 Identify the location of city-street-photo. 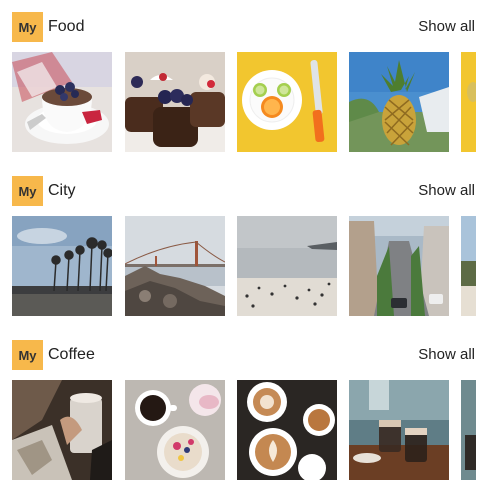
(399, 266).